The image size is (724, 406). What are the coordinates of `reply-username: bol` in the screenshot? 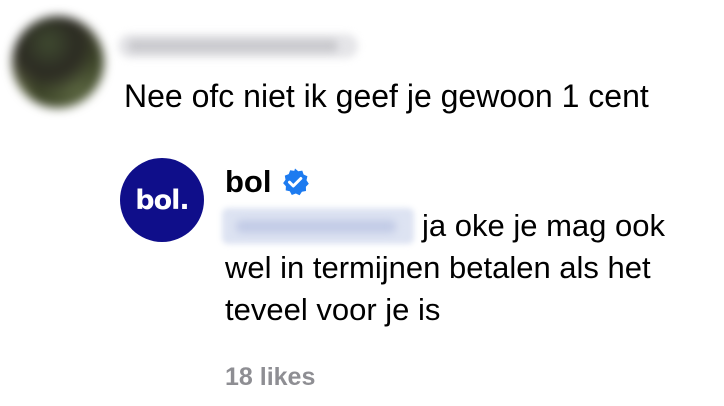 It's located at (248, 182).